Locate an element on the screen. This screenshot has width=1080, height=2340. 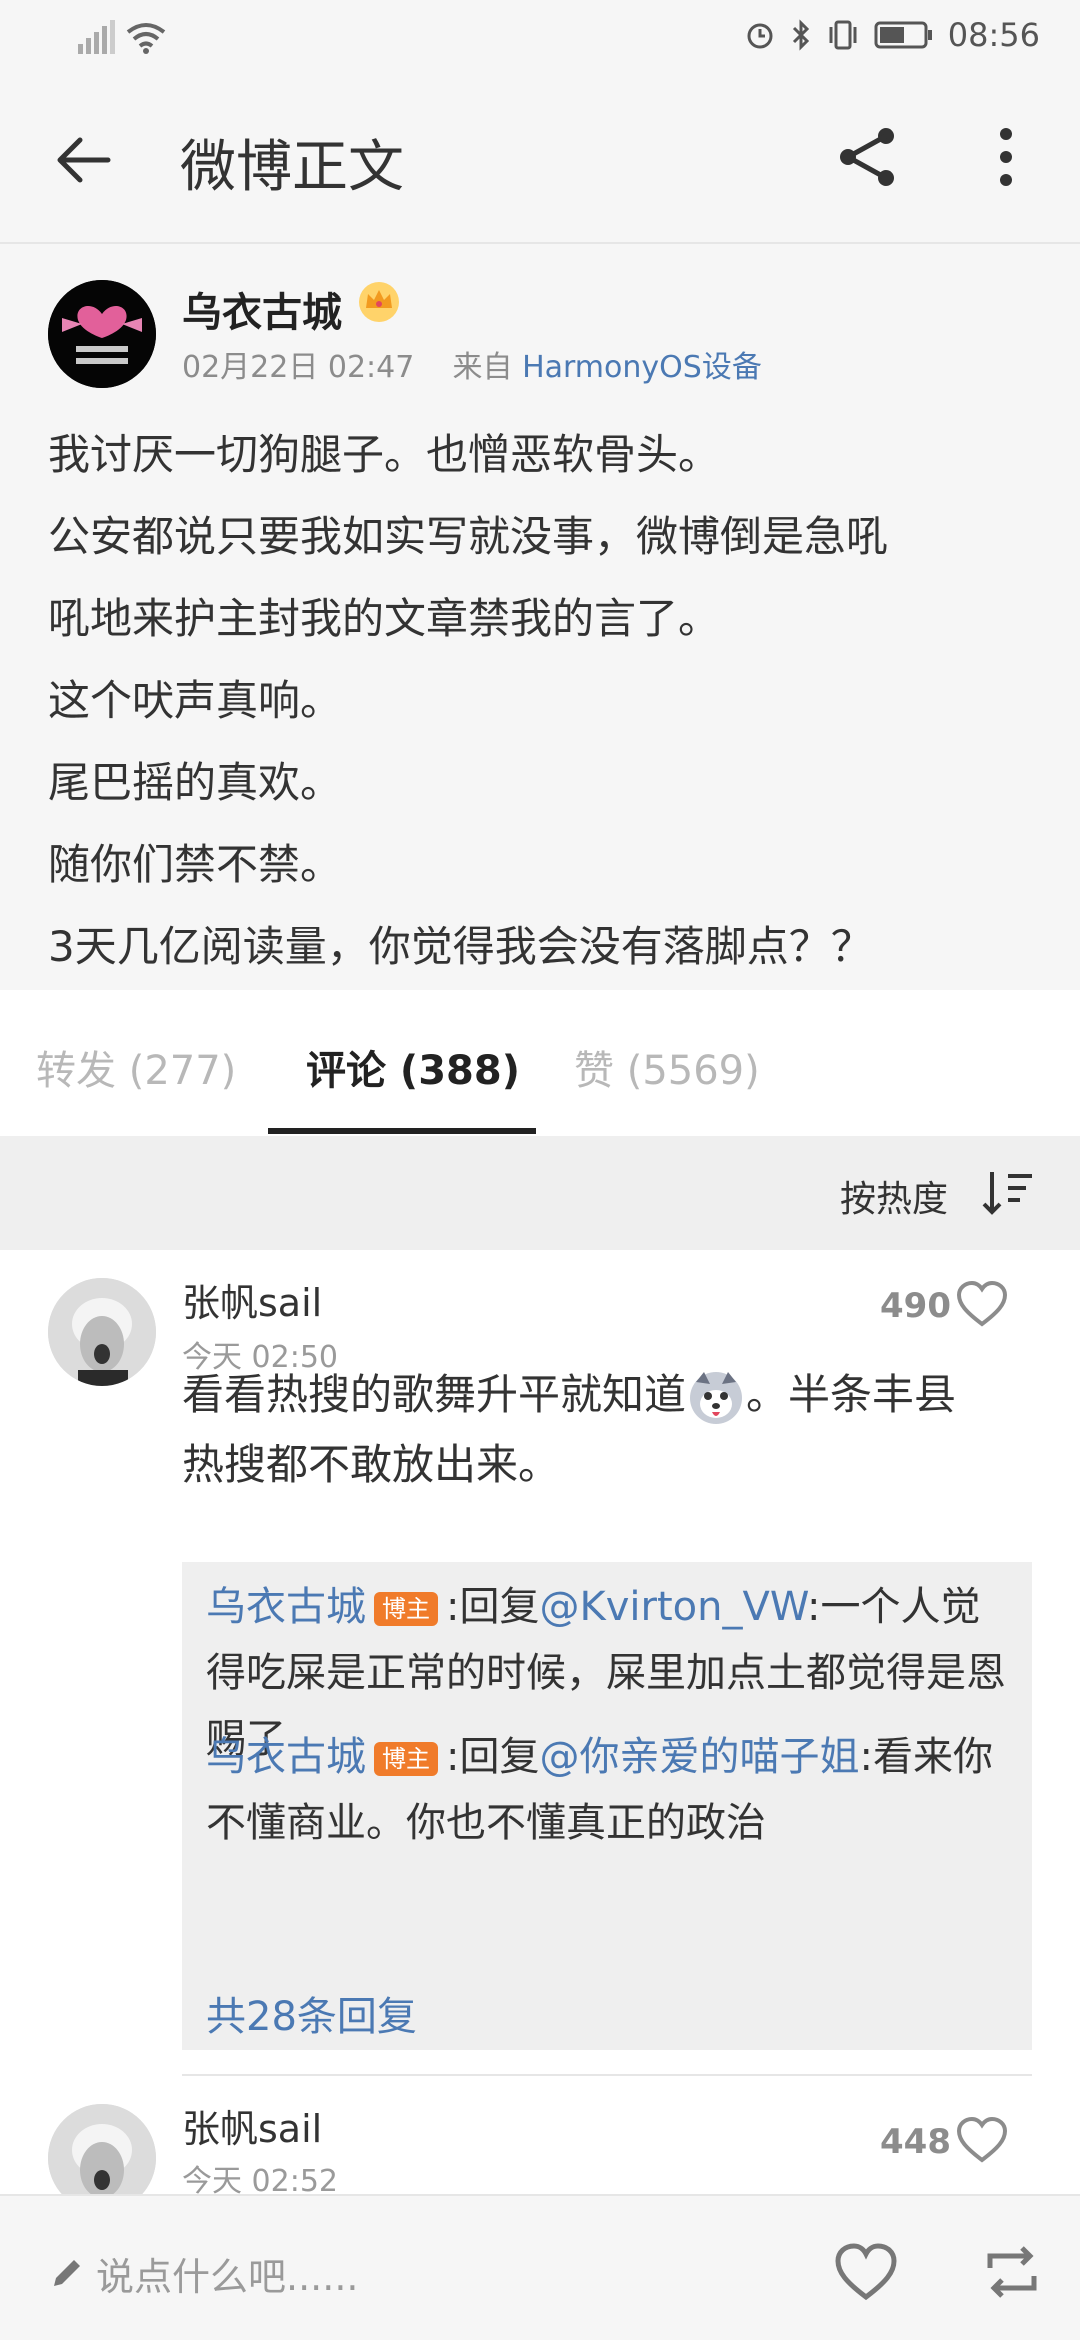
reply-mention: @你亲爱的喵子姐 is located at coordinates (699, 1757).